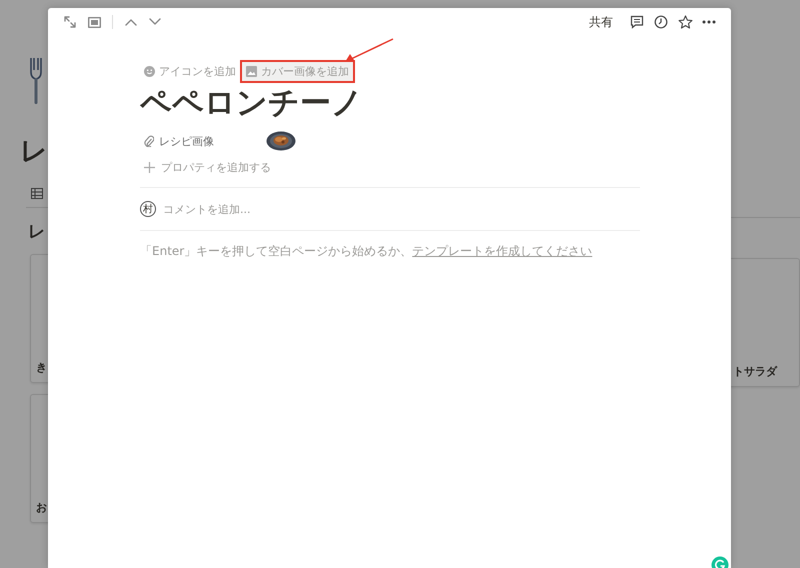 Image resolution: width=800 pixels, height=568 pixels. I want to click on card-title: お, so click(41, 507).